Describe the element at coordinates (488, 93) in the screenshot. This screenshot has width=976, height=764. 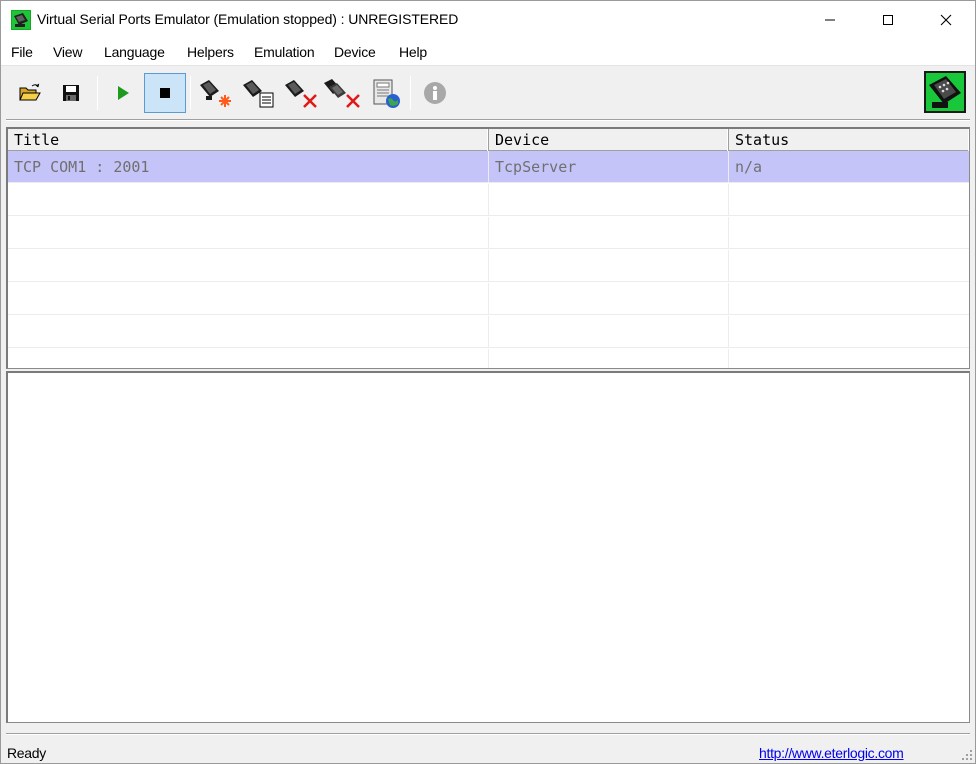
I see `toolbar` at that location.